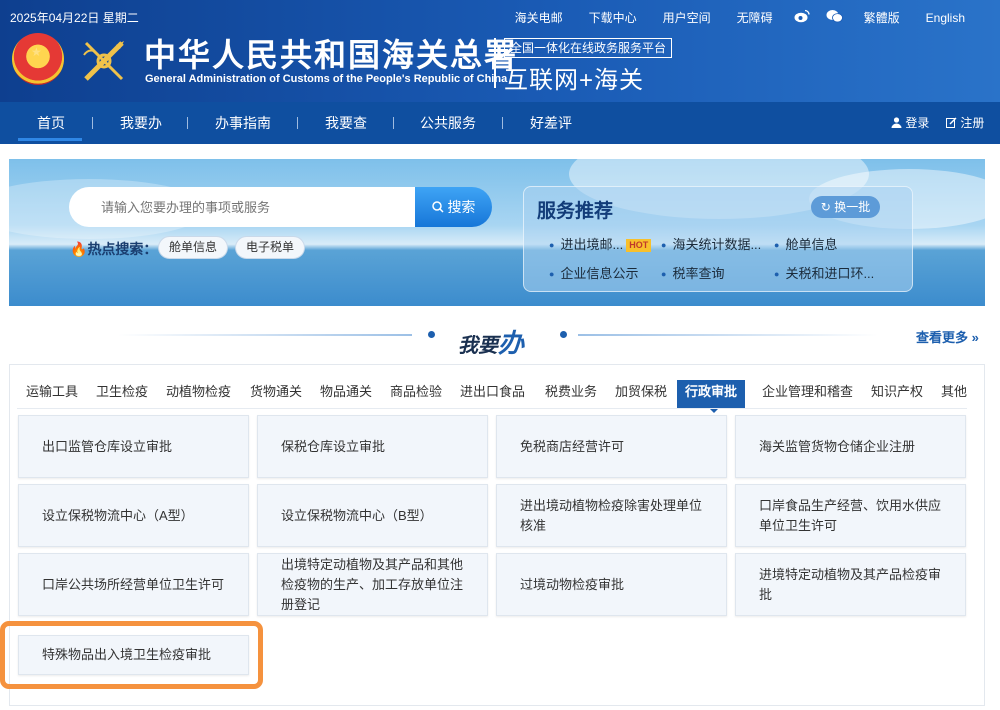  Describe the element at coordinates (574, 80) in the screenshot. I see `platform-title: 互联网+海关` at that location.